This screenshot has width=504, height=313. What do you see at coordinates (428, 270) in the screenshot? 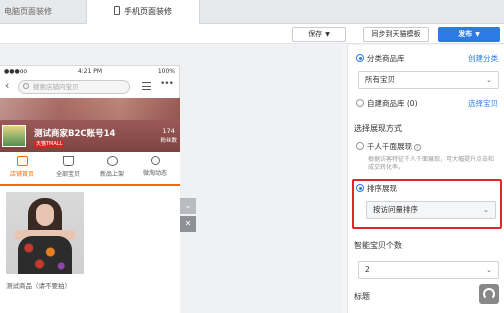
I see `smart-count-select: 2 ⌄` at bounding box center [428, 270].